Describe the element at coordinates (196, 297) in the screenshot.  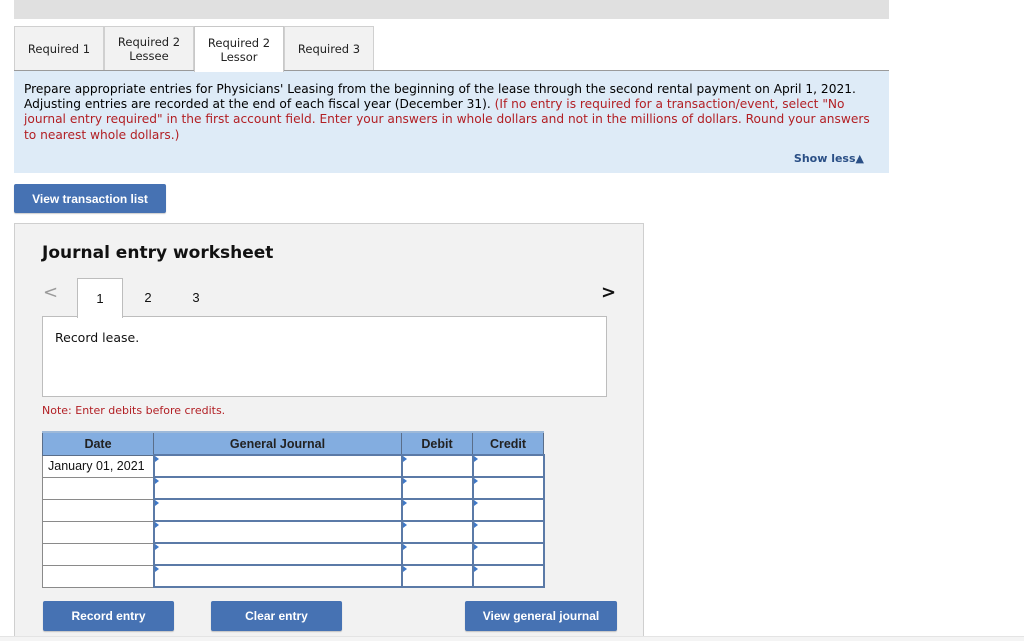
I see `step-tab-3: 3` at that location.